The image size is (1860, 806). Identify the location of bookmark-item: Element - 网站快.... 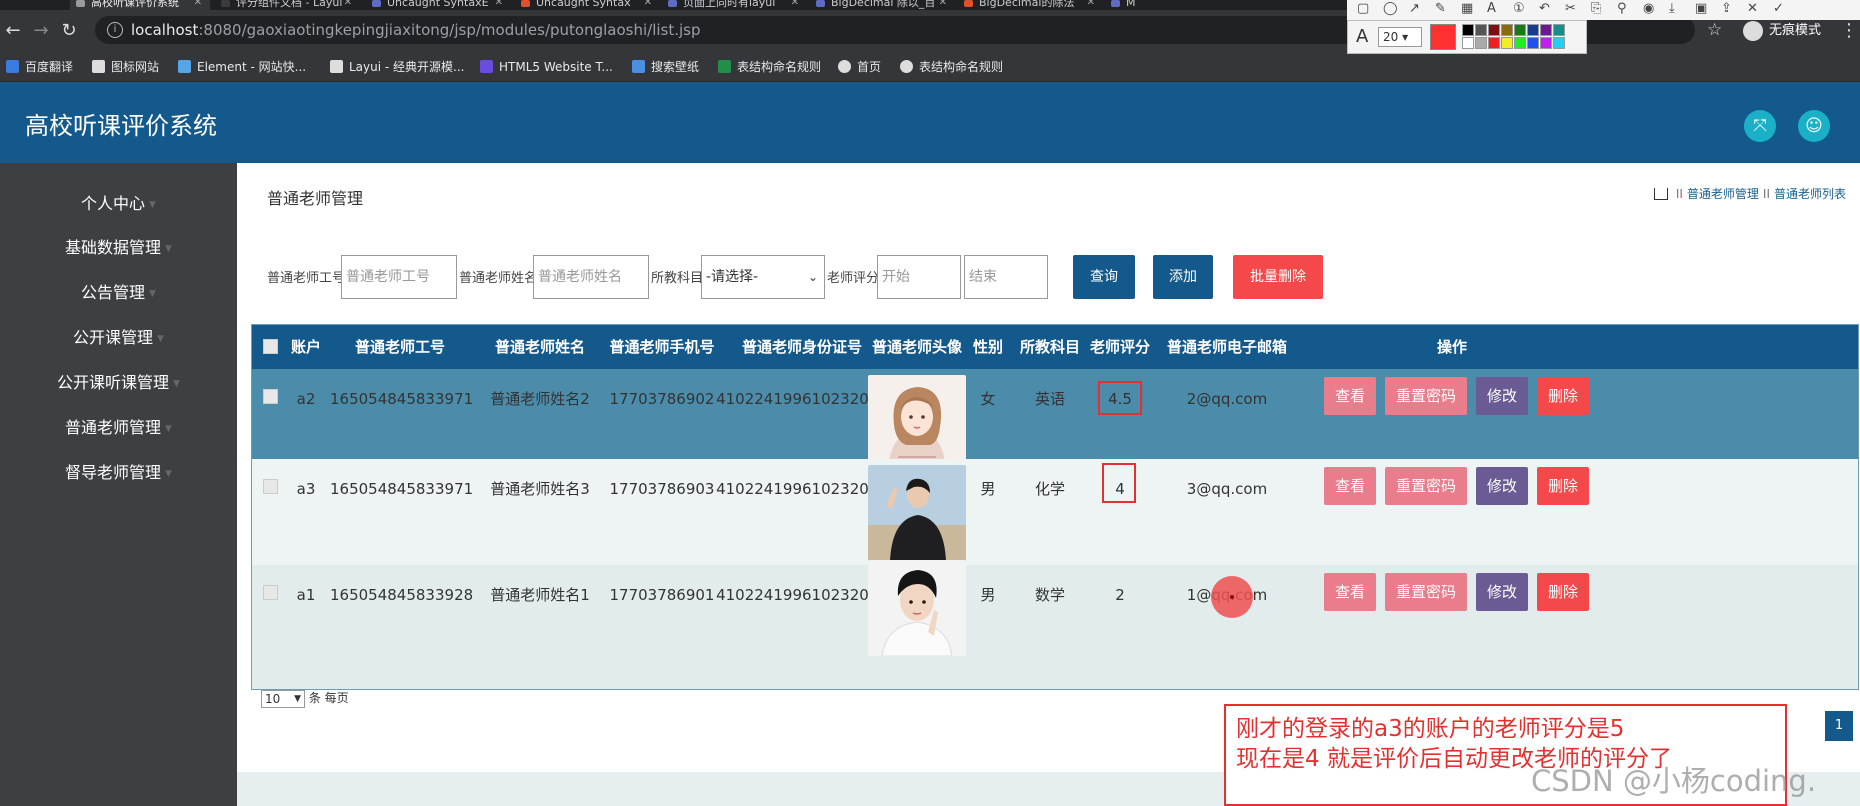
(242, 67).